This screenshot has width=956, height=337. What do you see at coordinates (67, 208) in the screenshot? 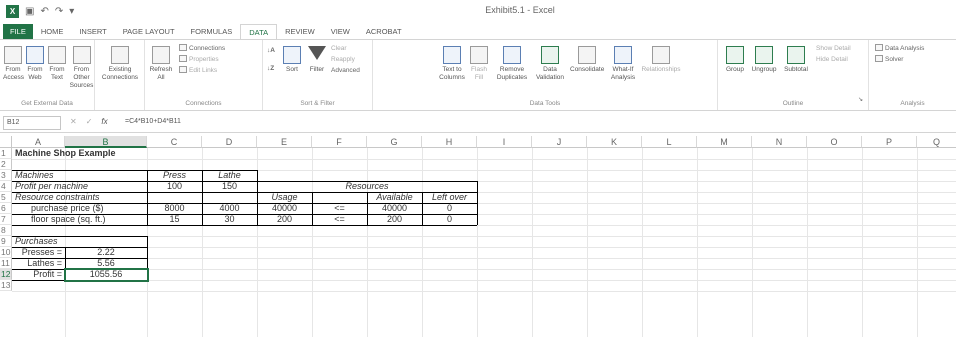
I see `cell-a6: purchase price ($)` at bounding box center [67, 208].